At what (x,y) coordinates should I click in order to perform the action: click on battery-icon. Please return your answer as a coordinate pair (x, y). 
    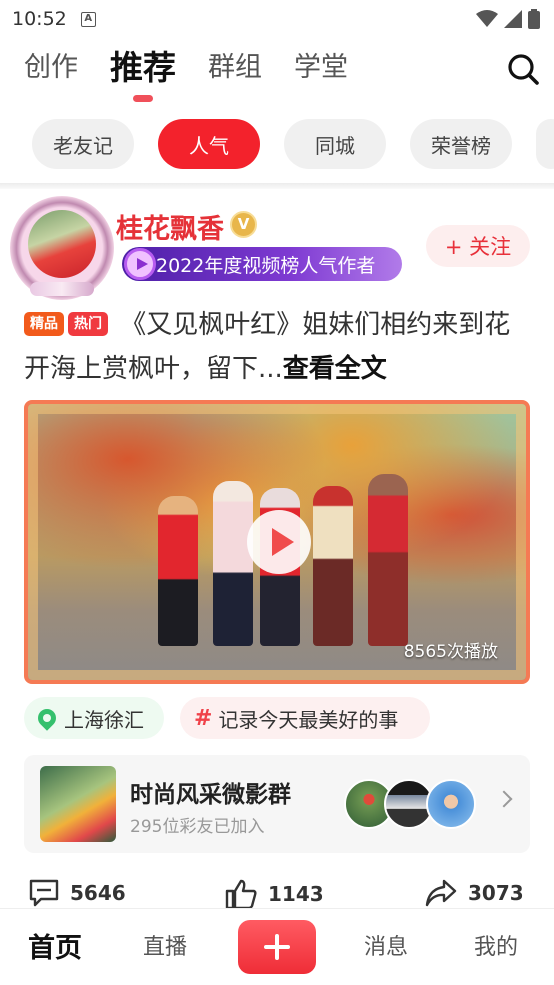
    Looking at the image, I should click on (534, 19).